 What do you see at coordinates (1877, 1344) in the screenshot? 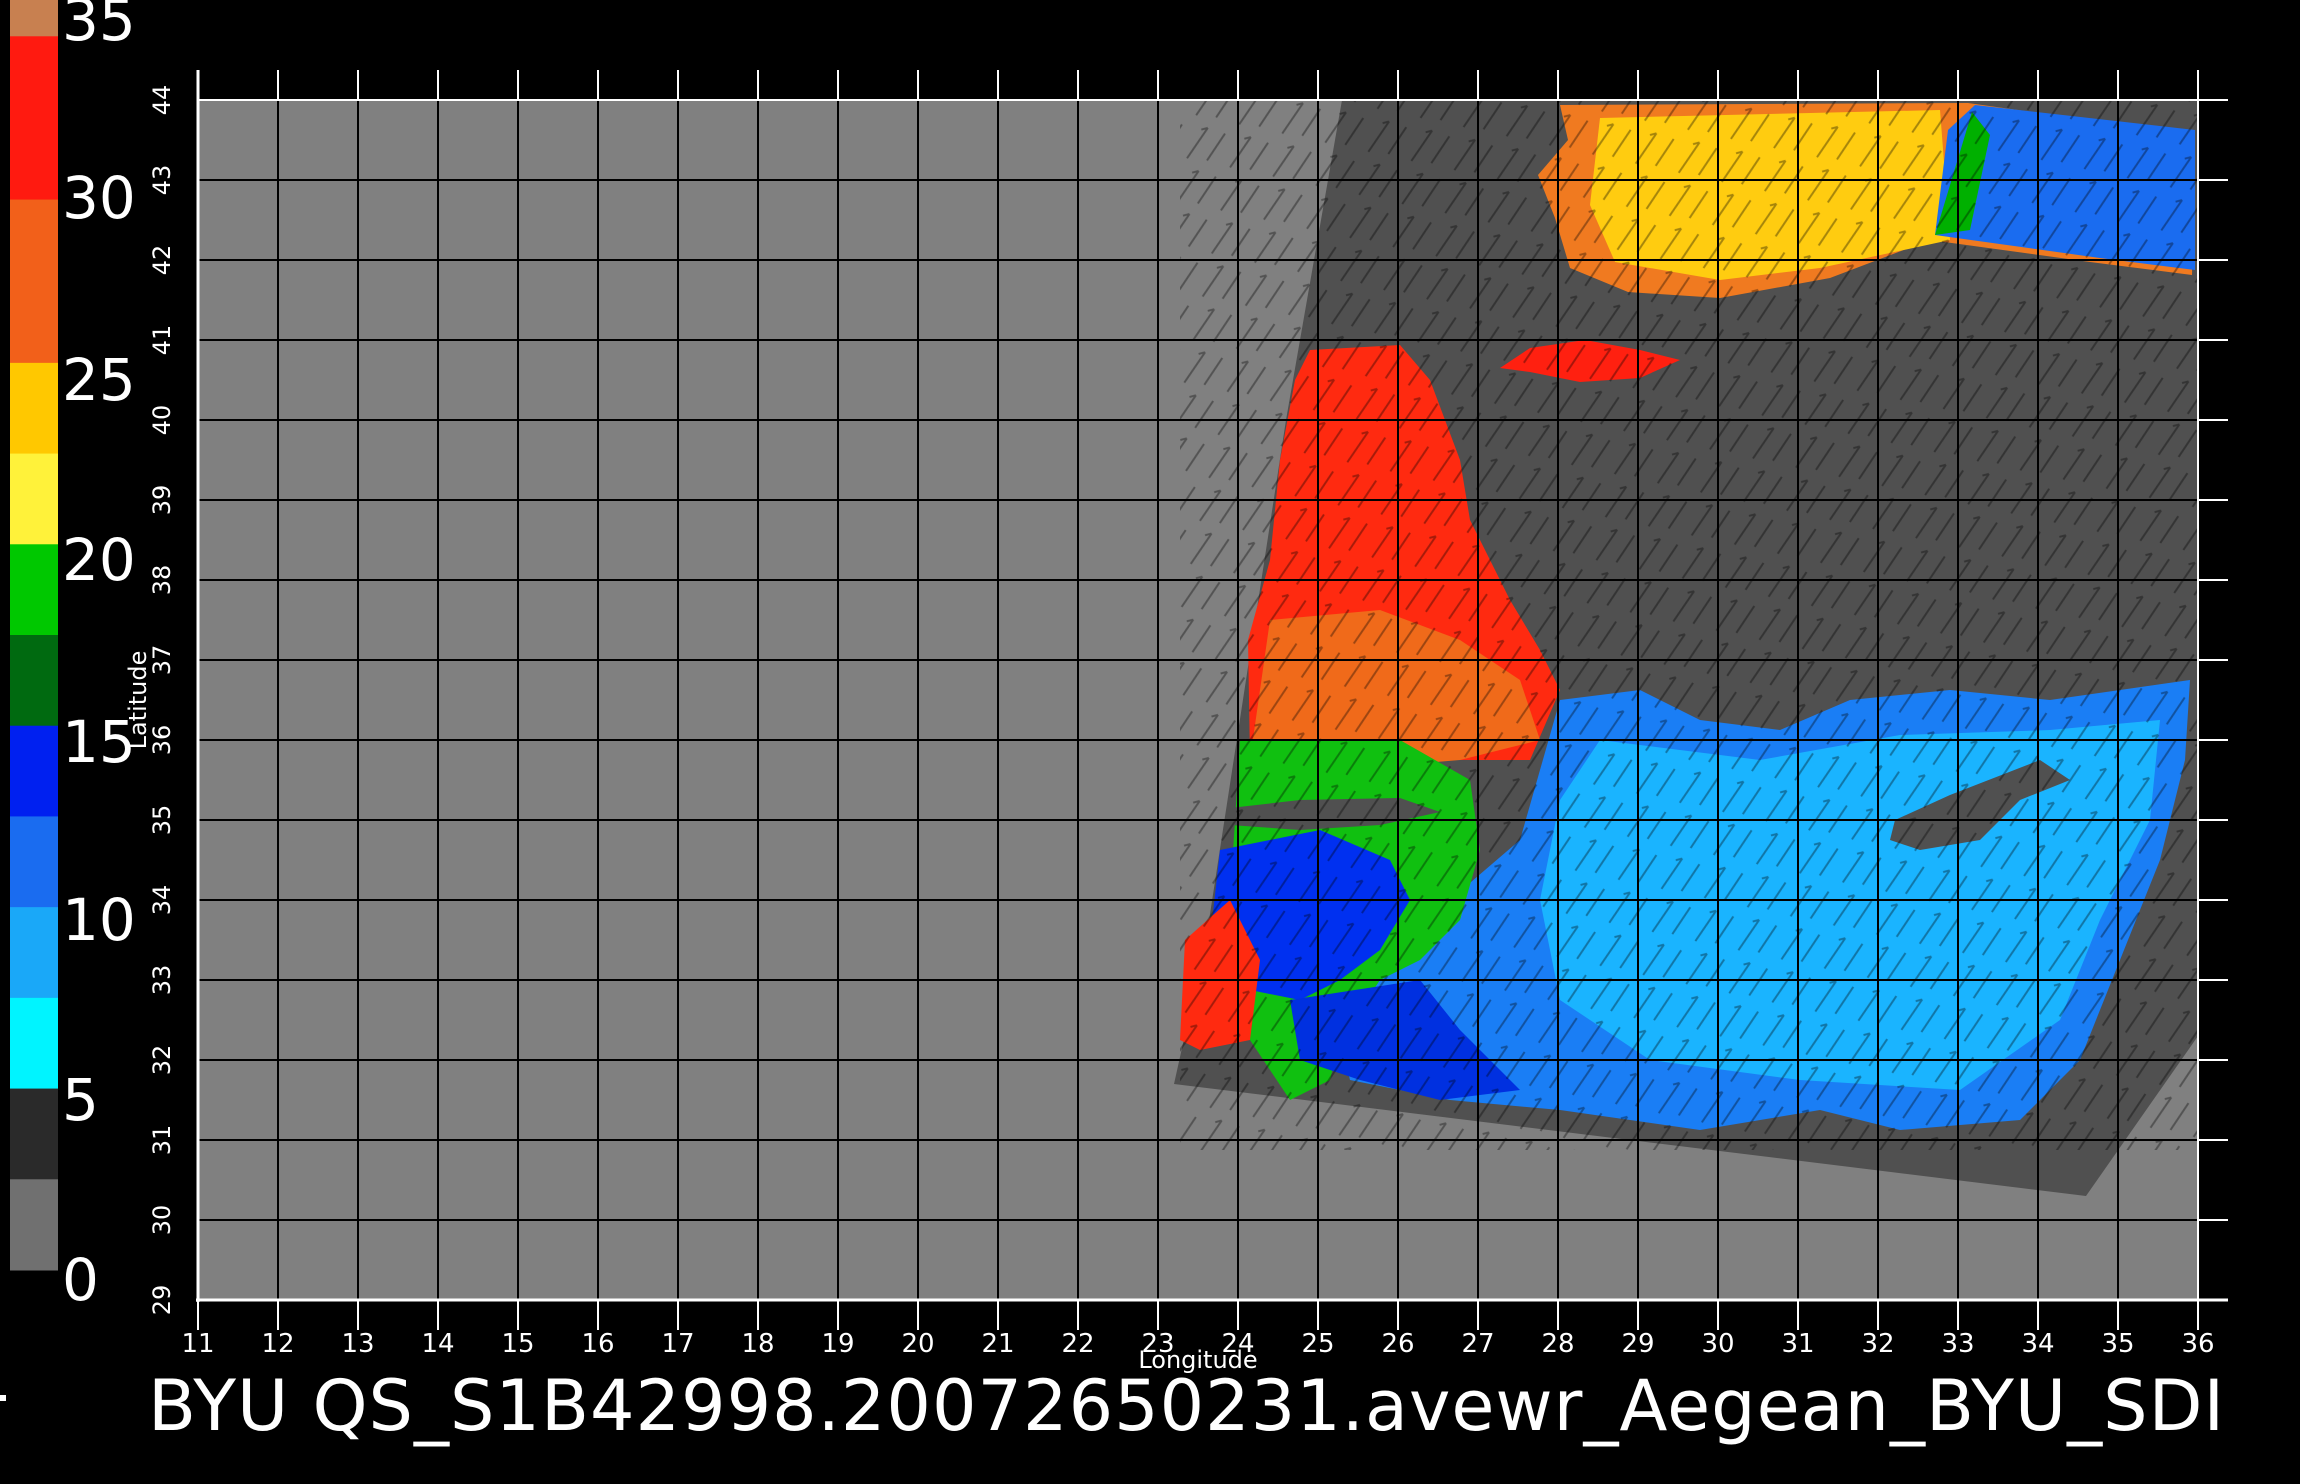
I see `longitude-tick-label: 32` at bounding box center [1877, 1344].